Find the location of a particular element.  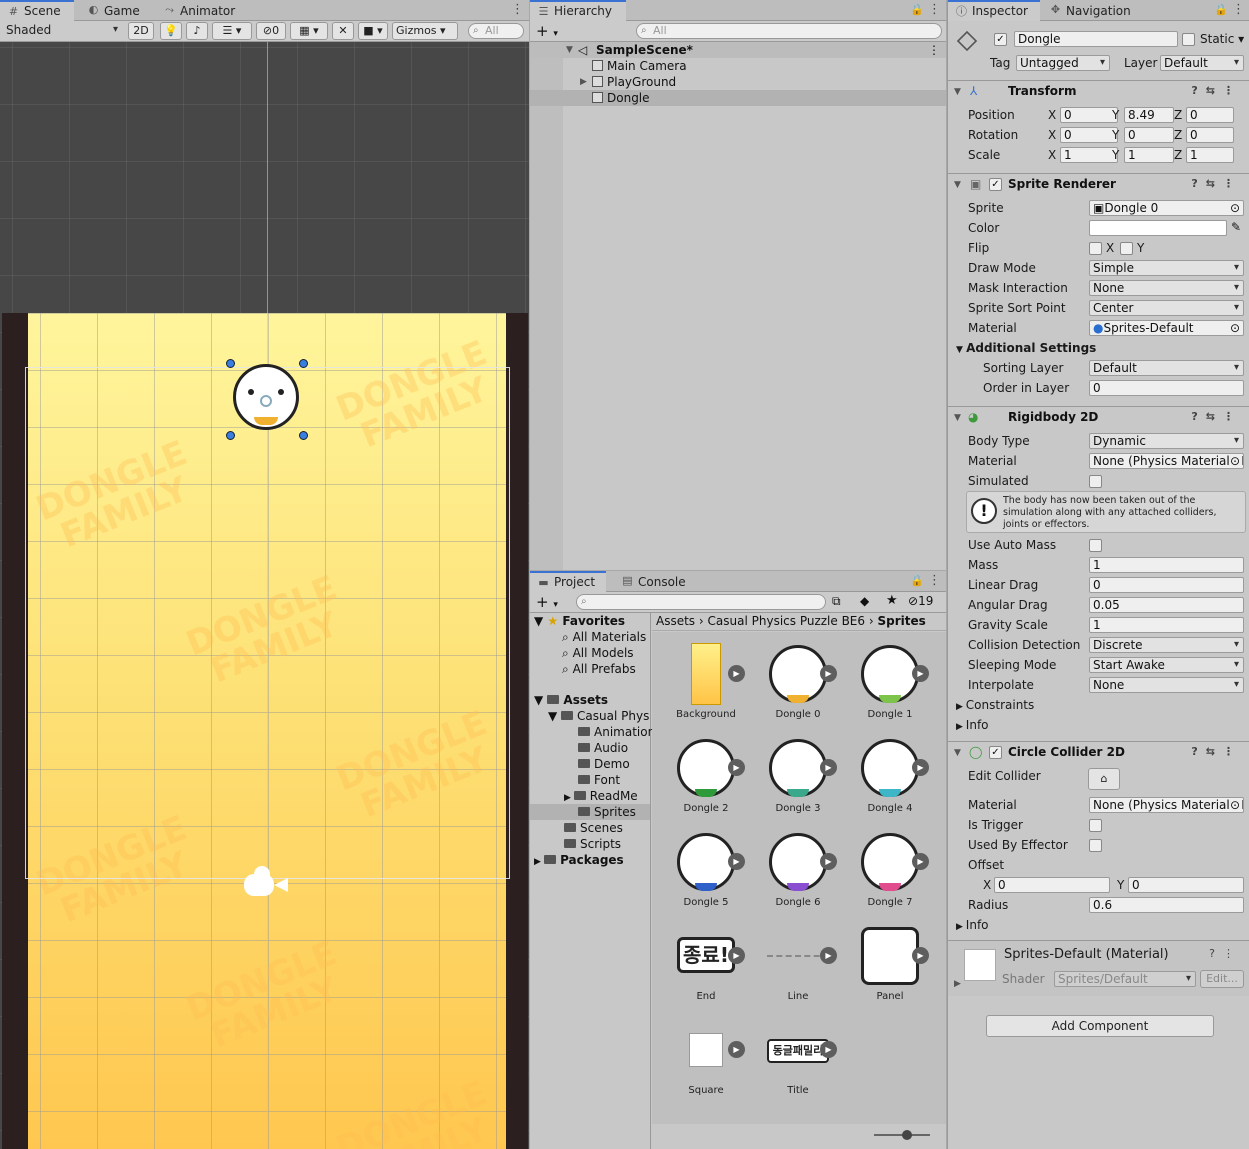

add-component-button: Add Component is located at coordinates (1100, 1026).